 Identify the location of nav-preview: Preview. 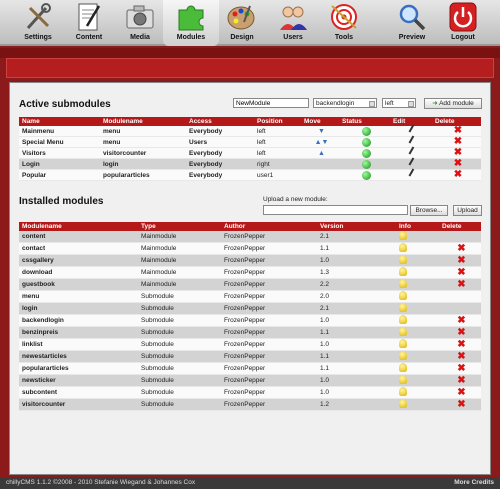
(412, 23).